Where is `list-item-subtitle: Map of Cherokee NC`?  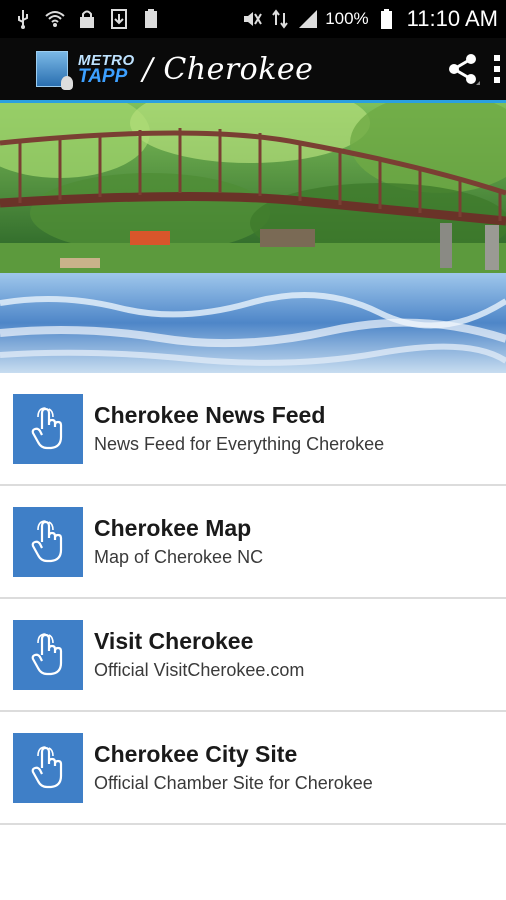 list-item-subtitle: Map of Cherokee NC is located at coordinates (179, 556).